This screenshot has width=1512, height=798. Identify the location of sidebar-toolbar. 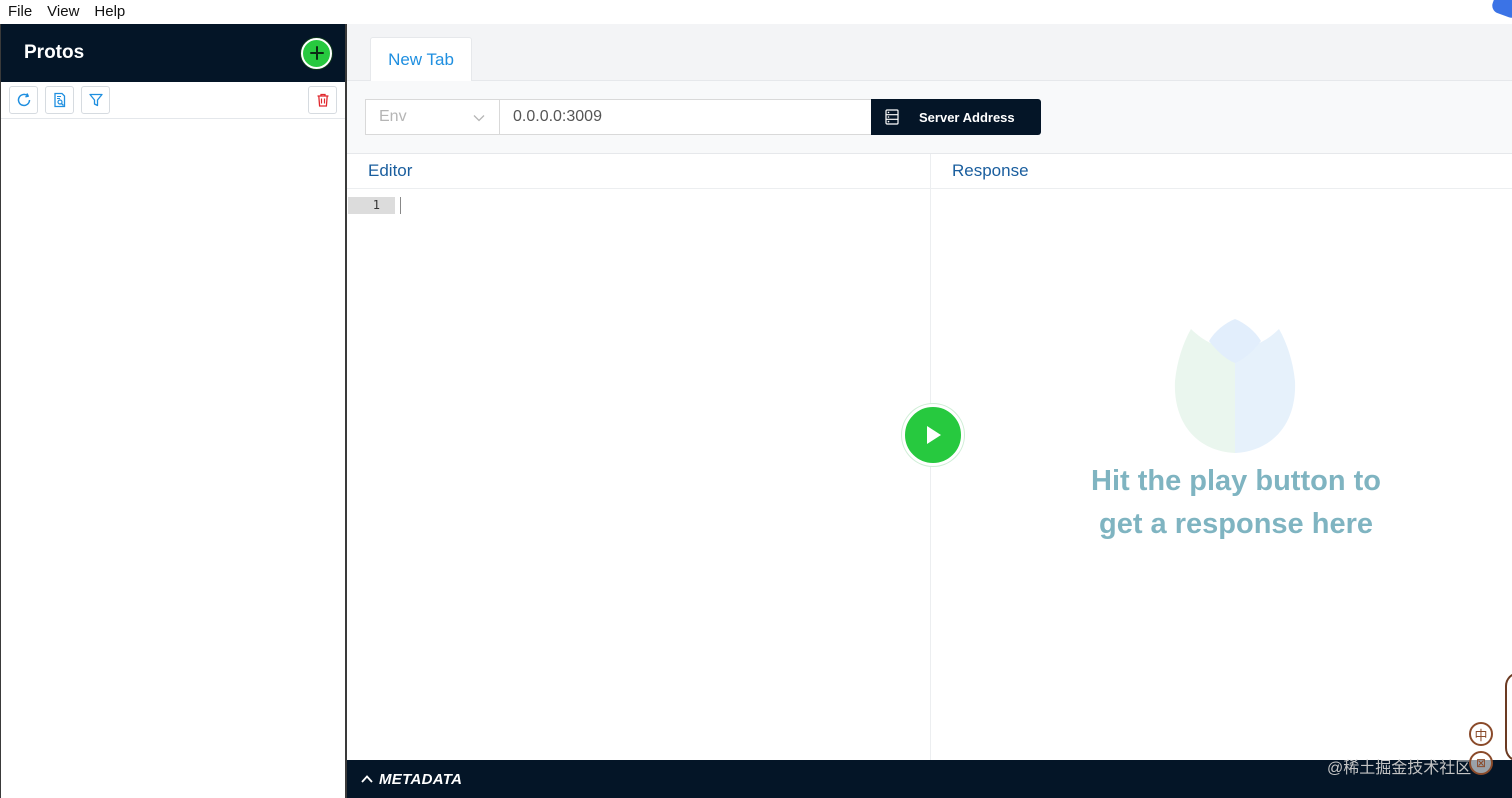
(173, 100).